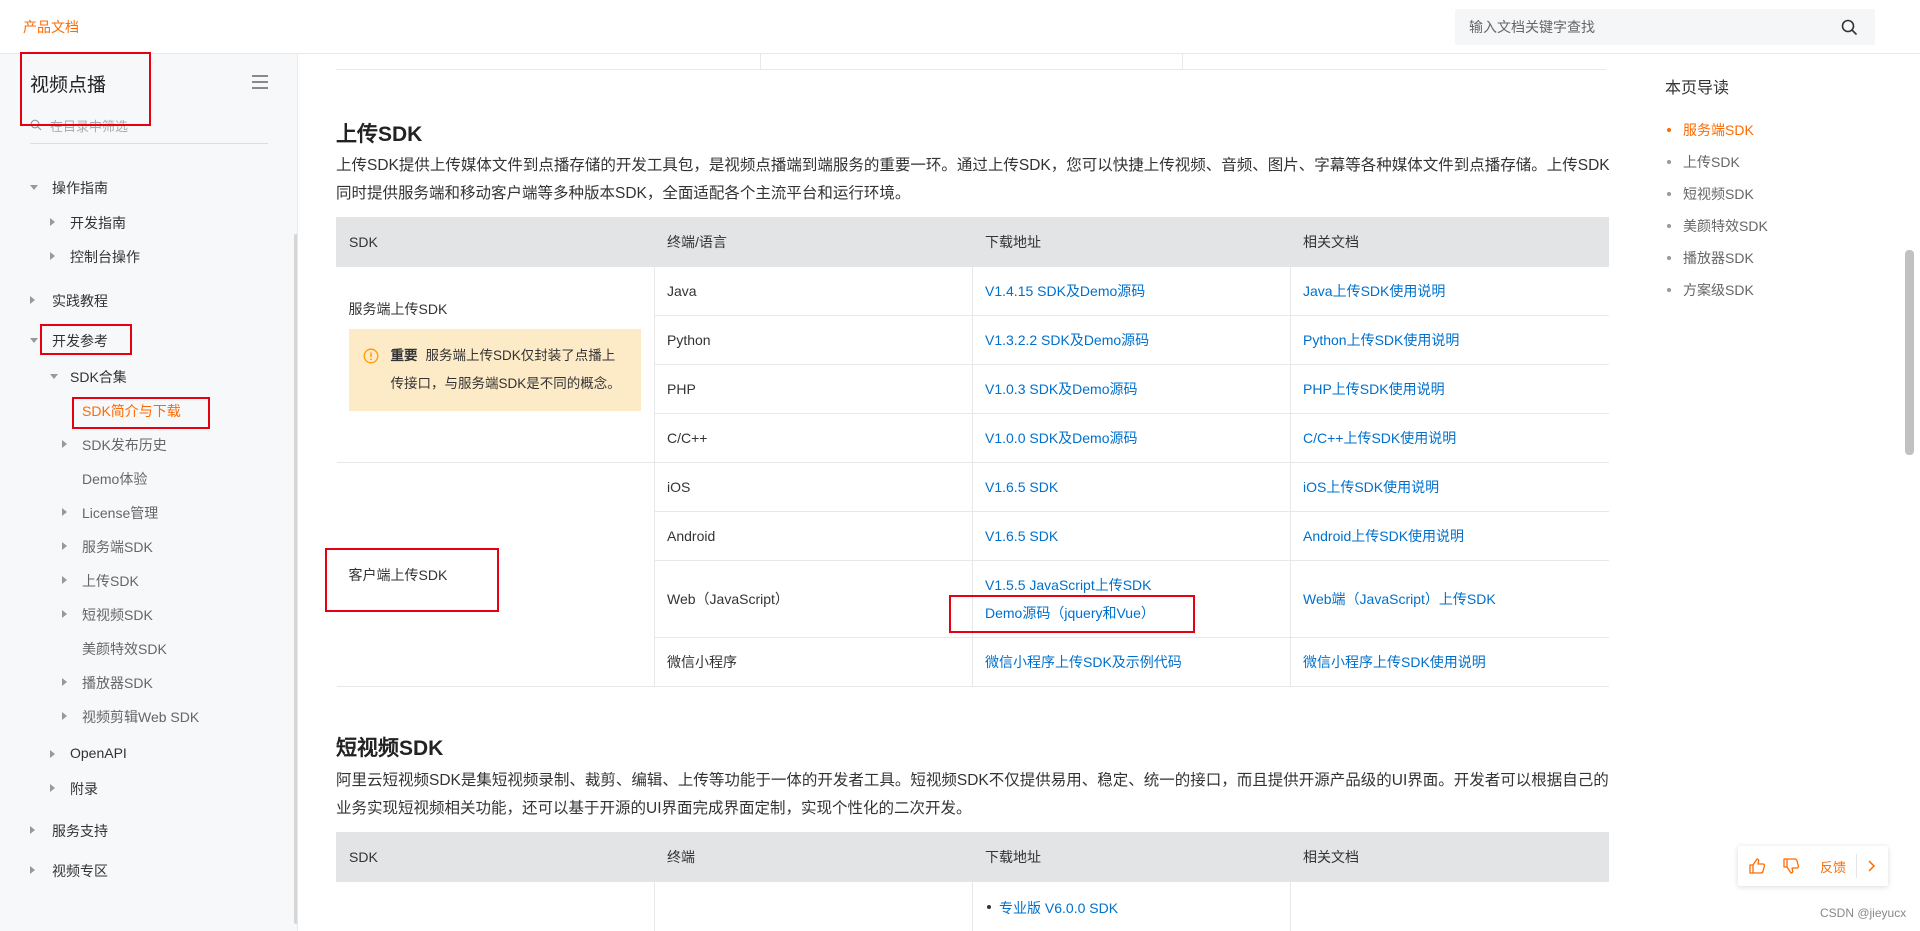  What do you see at coordinates (1131, 438) in the screenshot?
I see `download-link: V1.0.0 SDK及Demo源码` at bounding box center [1131, 438].